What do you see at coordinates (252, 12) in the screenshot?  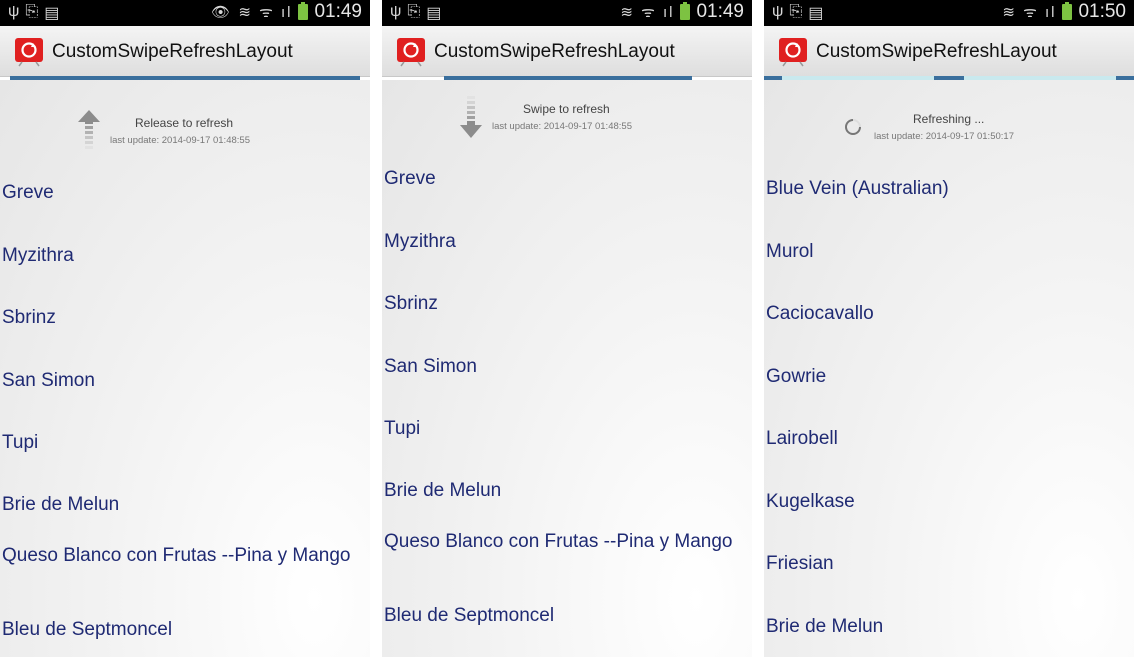 I see `signal-icons: 👁 ≋ ᯤ ıl` at bounding box center [252, 12].